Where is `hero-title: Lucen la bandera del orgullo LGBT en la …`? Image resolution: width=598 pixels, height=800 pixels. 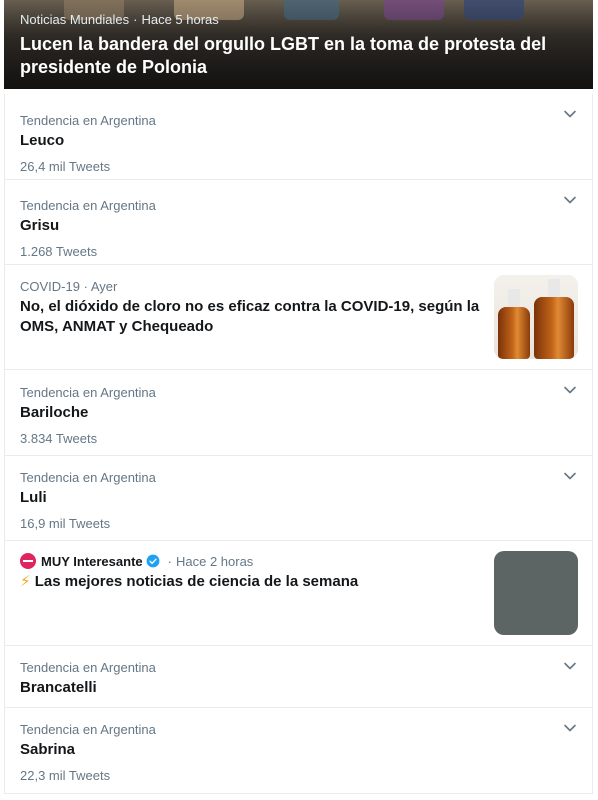
hero-title: Lucen la bandera del orgullo LGBT en la … is located at coordinates (283, 55).